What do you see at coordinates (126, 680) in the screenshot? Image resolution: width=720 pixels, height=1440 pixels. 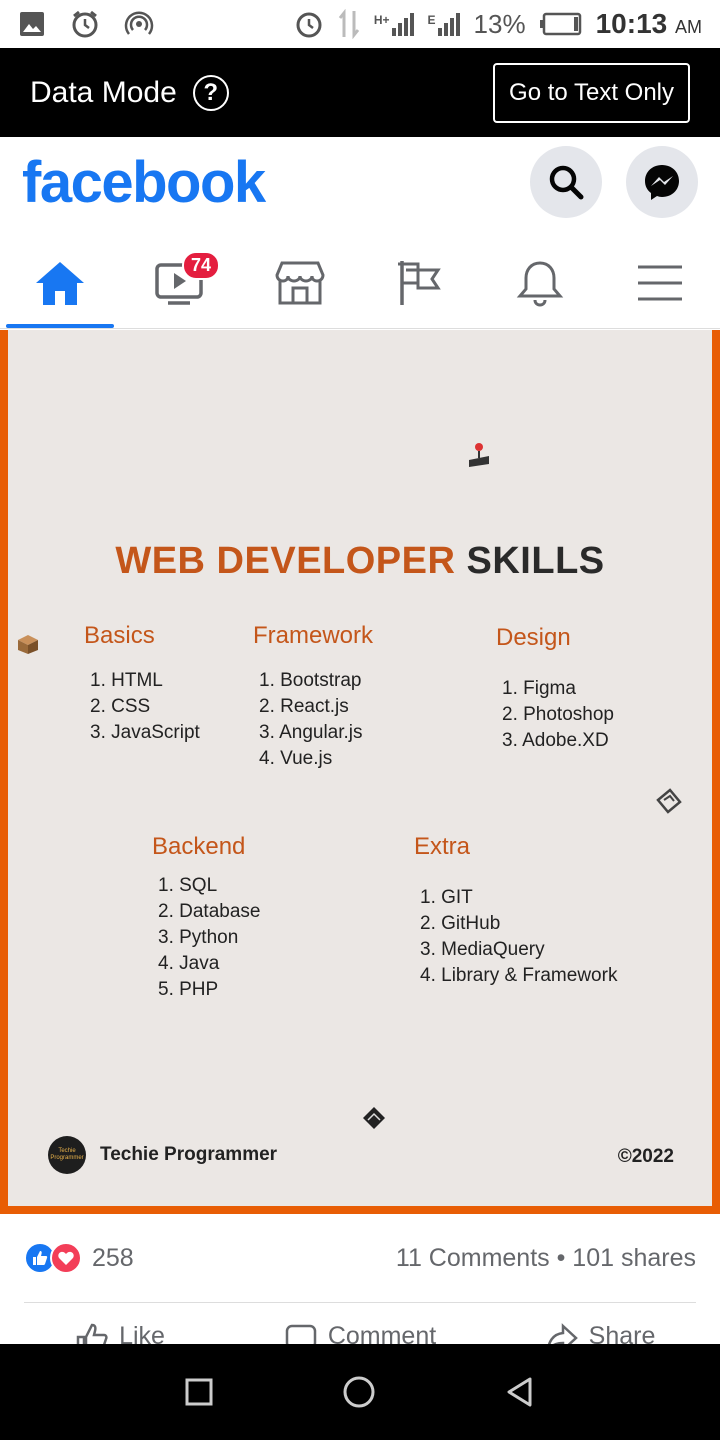 I see `list-item: 1. HTML` at bounding box center [126, 680].